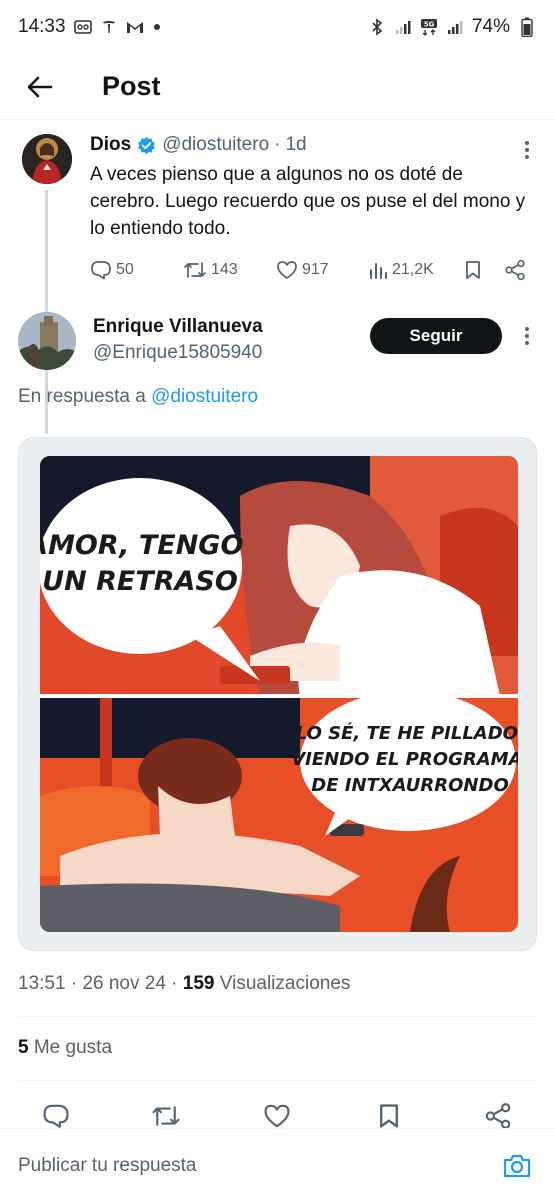 This screenshot has width=554, height=1200. I want to click on bookmark-button, so click(484, 270).